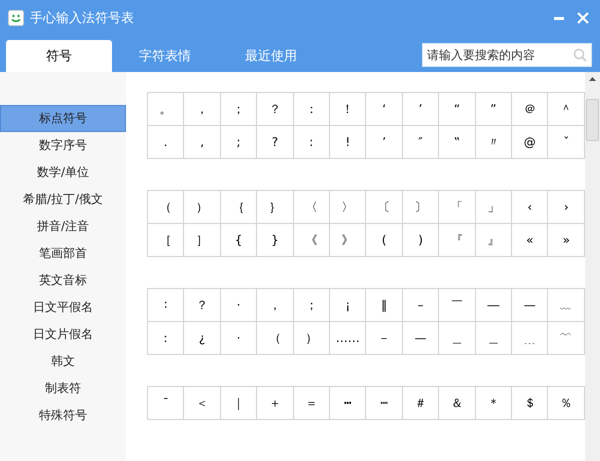 This screenshot has width=600, height=461. What do you see at coordinates (63, 145) in the screenshot?
I see `sidebar-item: 数字序号` at bounding box center [63, 145].